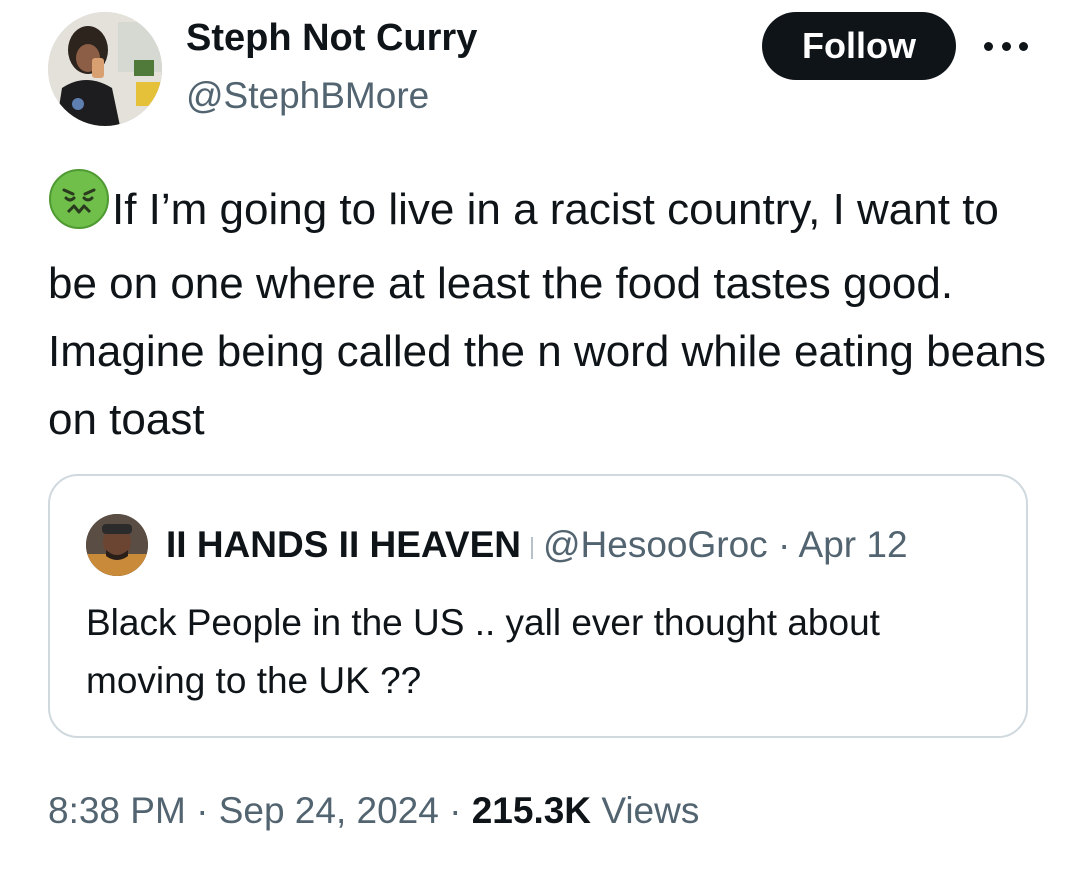  I want to click on tweet-time: 8:38 PM, so click(117, 810).